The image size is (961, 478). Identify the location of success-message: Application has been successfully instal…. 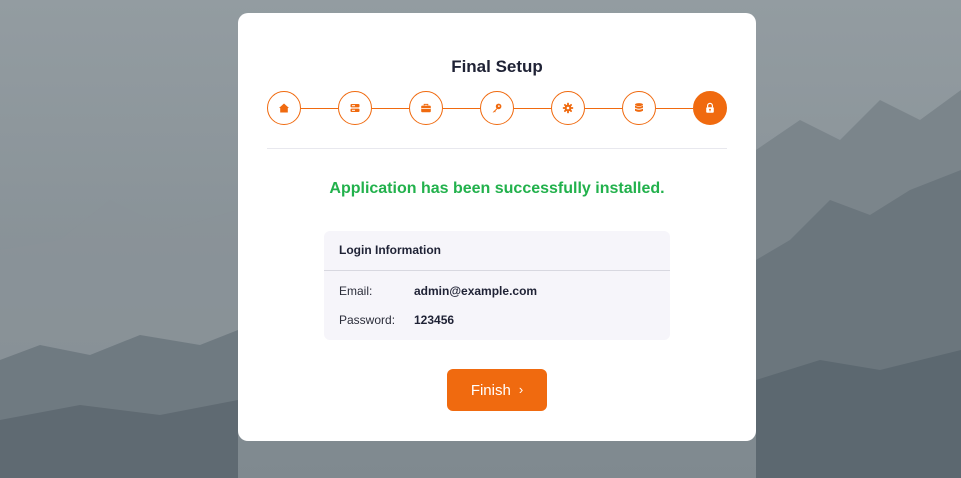
(497, 188).